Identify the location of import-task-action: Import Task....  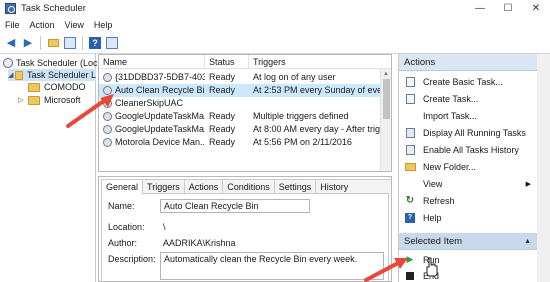
(468, 115).